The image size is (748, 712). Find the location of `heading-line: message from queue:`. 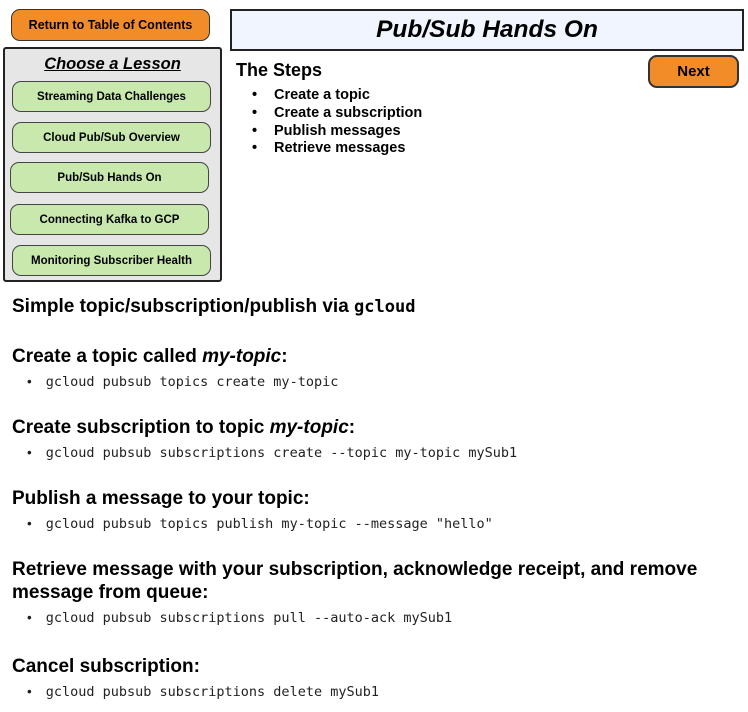

heading-line: message from queue: is located at coordinates (110, 592).